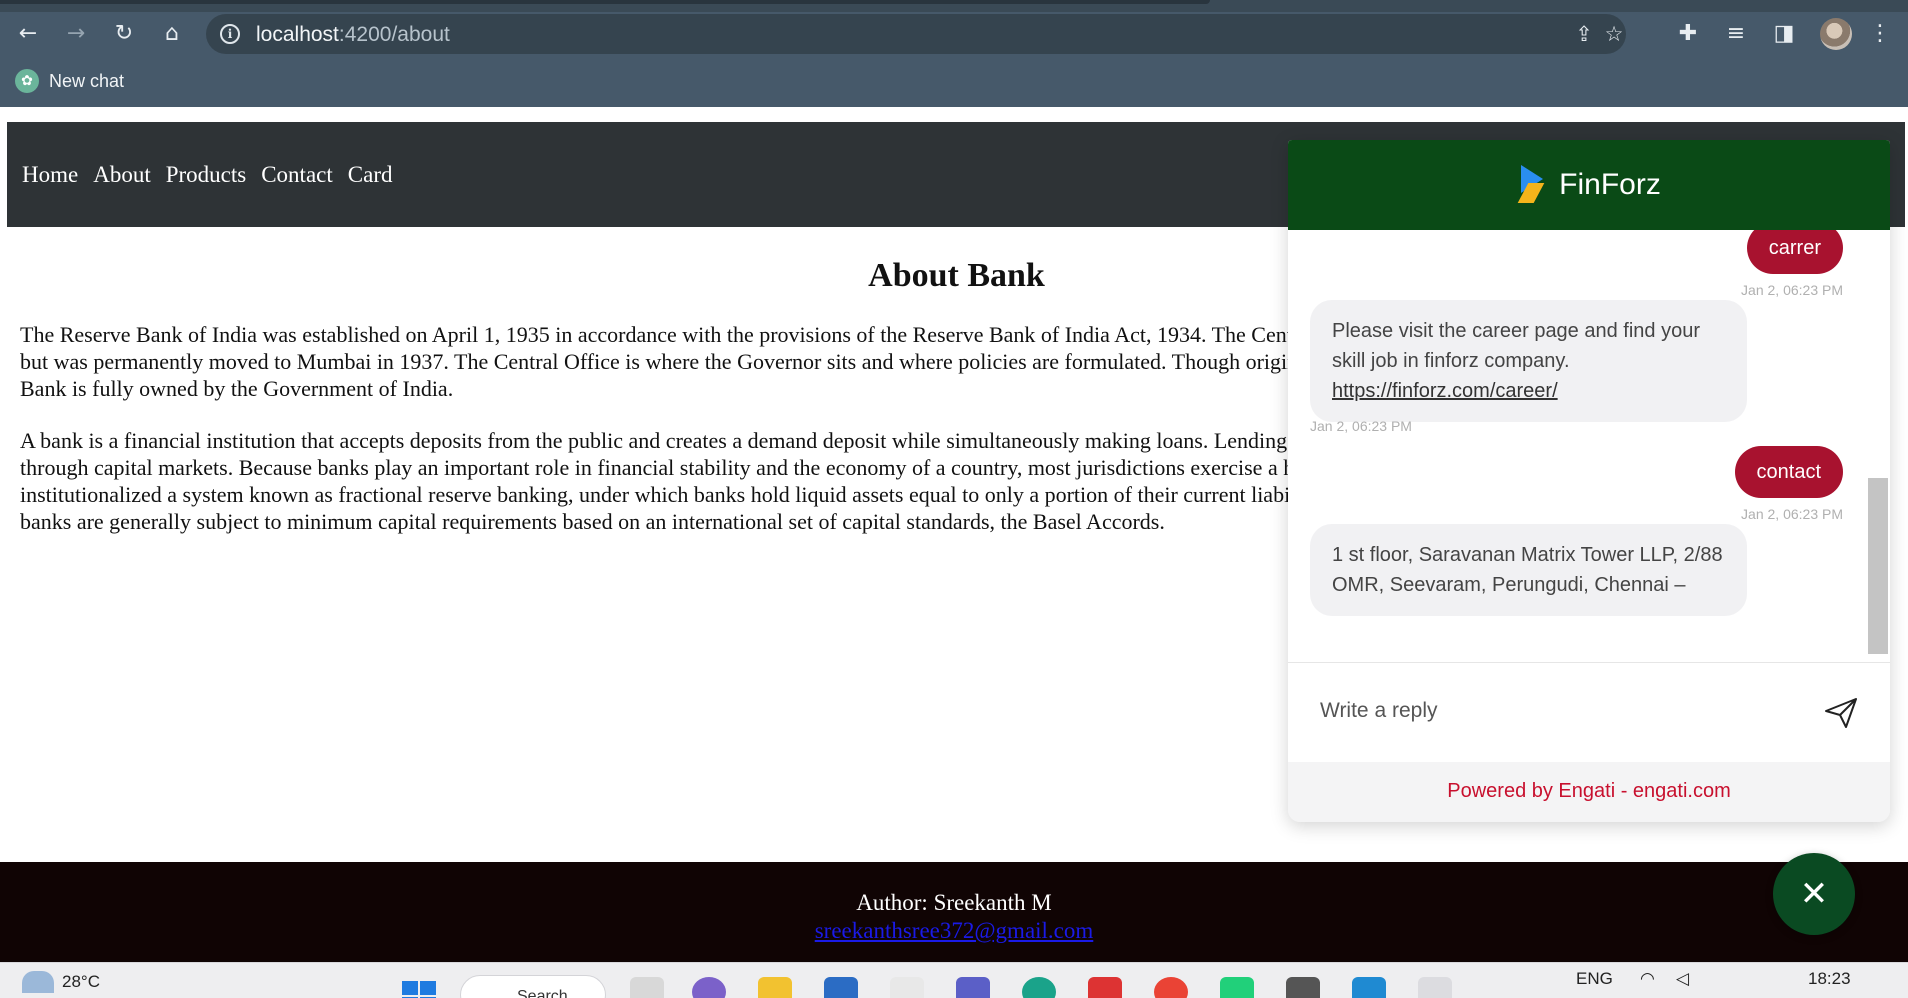  Describe the element at coordinates (1369, 987) in the screenshot. I see `vscode-icon` at that location.